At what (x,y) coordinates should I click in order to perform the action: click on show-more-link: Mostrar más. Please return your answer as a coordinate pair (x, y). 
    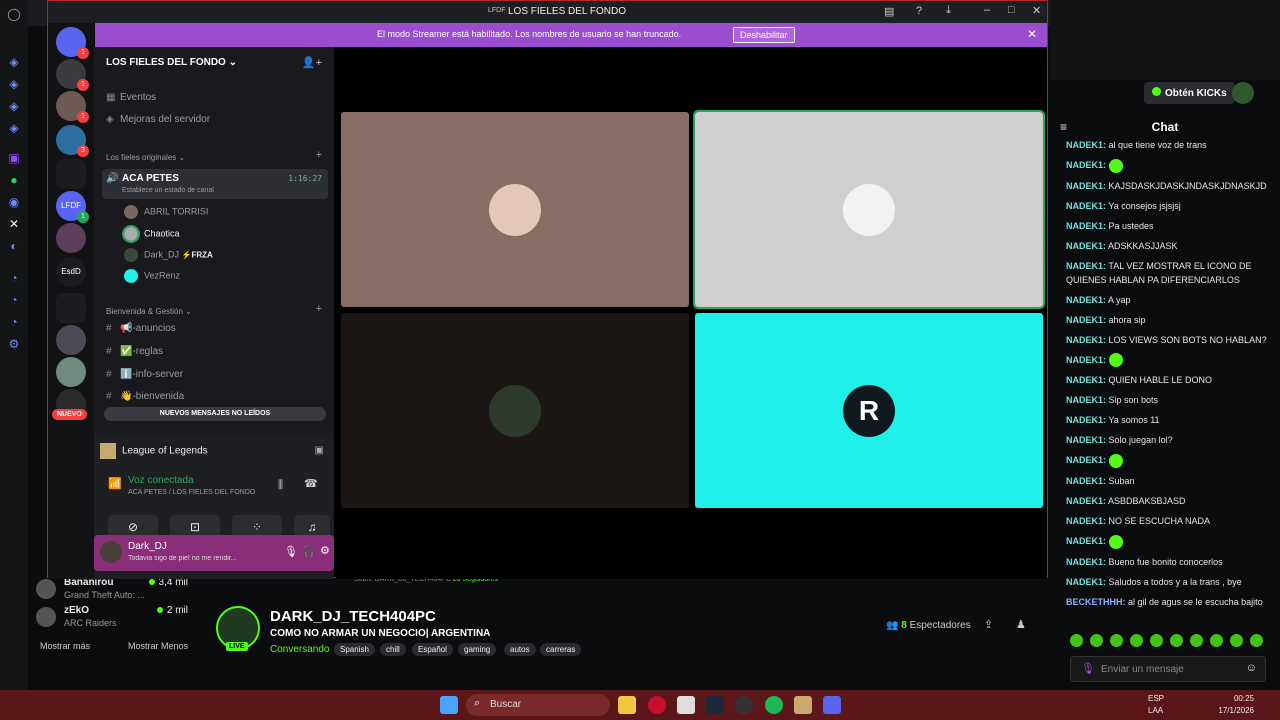
    Looking at the image, I should click on (65, 646).